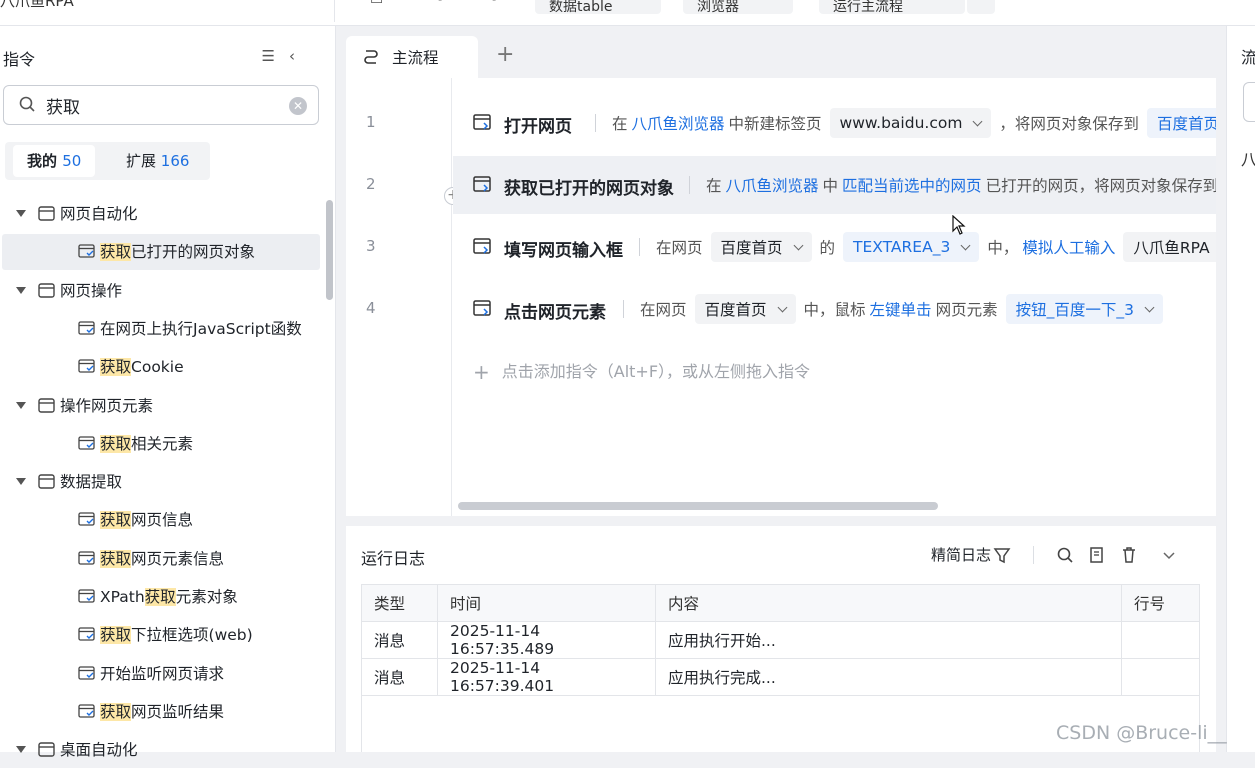  I want to click on search-icon, so click(1065, 555).